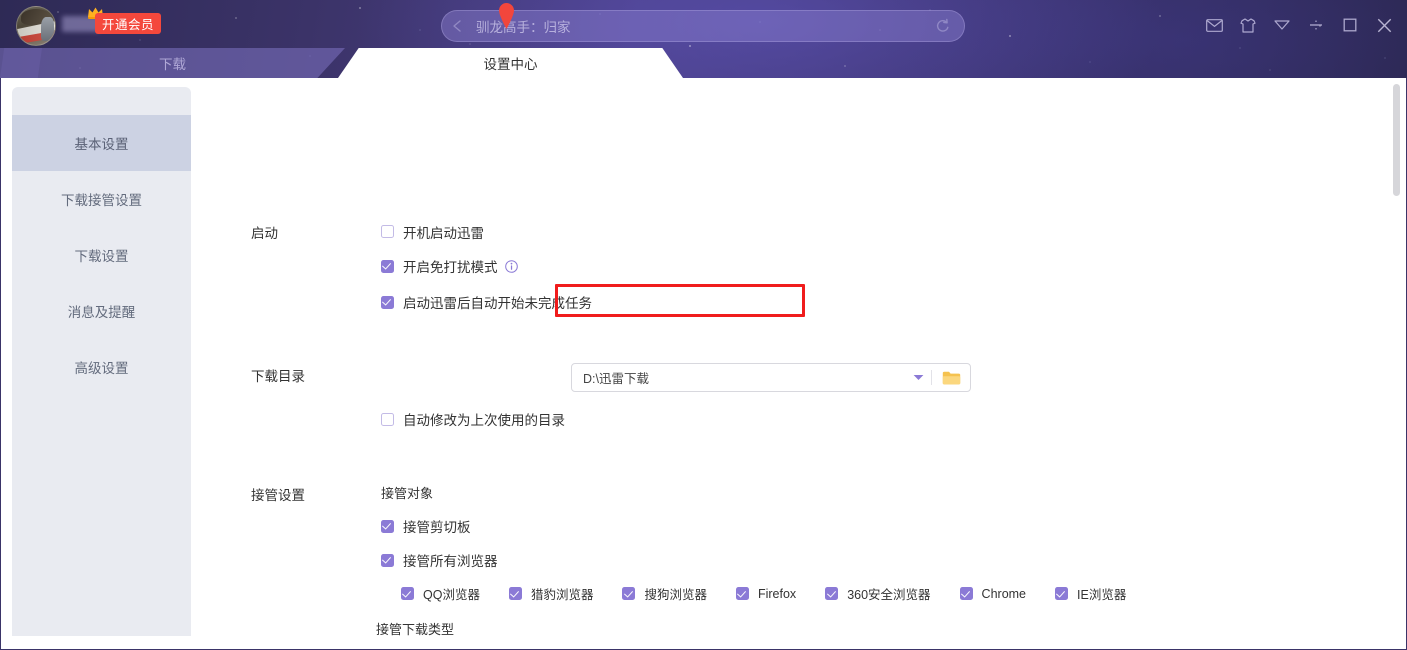 This screenshot has height=650, width=1407. I want to click on path-dropdown-caret, so click(918, 377).